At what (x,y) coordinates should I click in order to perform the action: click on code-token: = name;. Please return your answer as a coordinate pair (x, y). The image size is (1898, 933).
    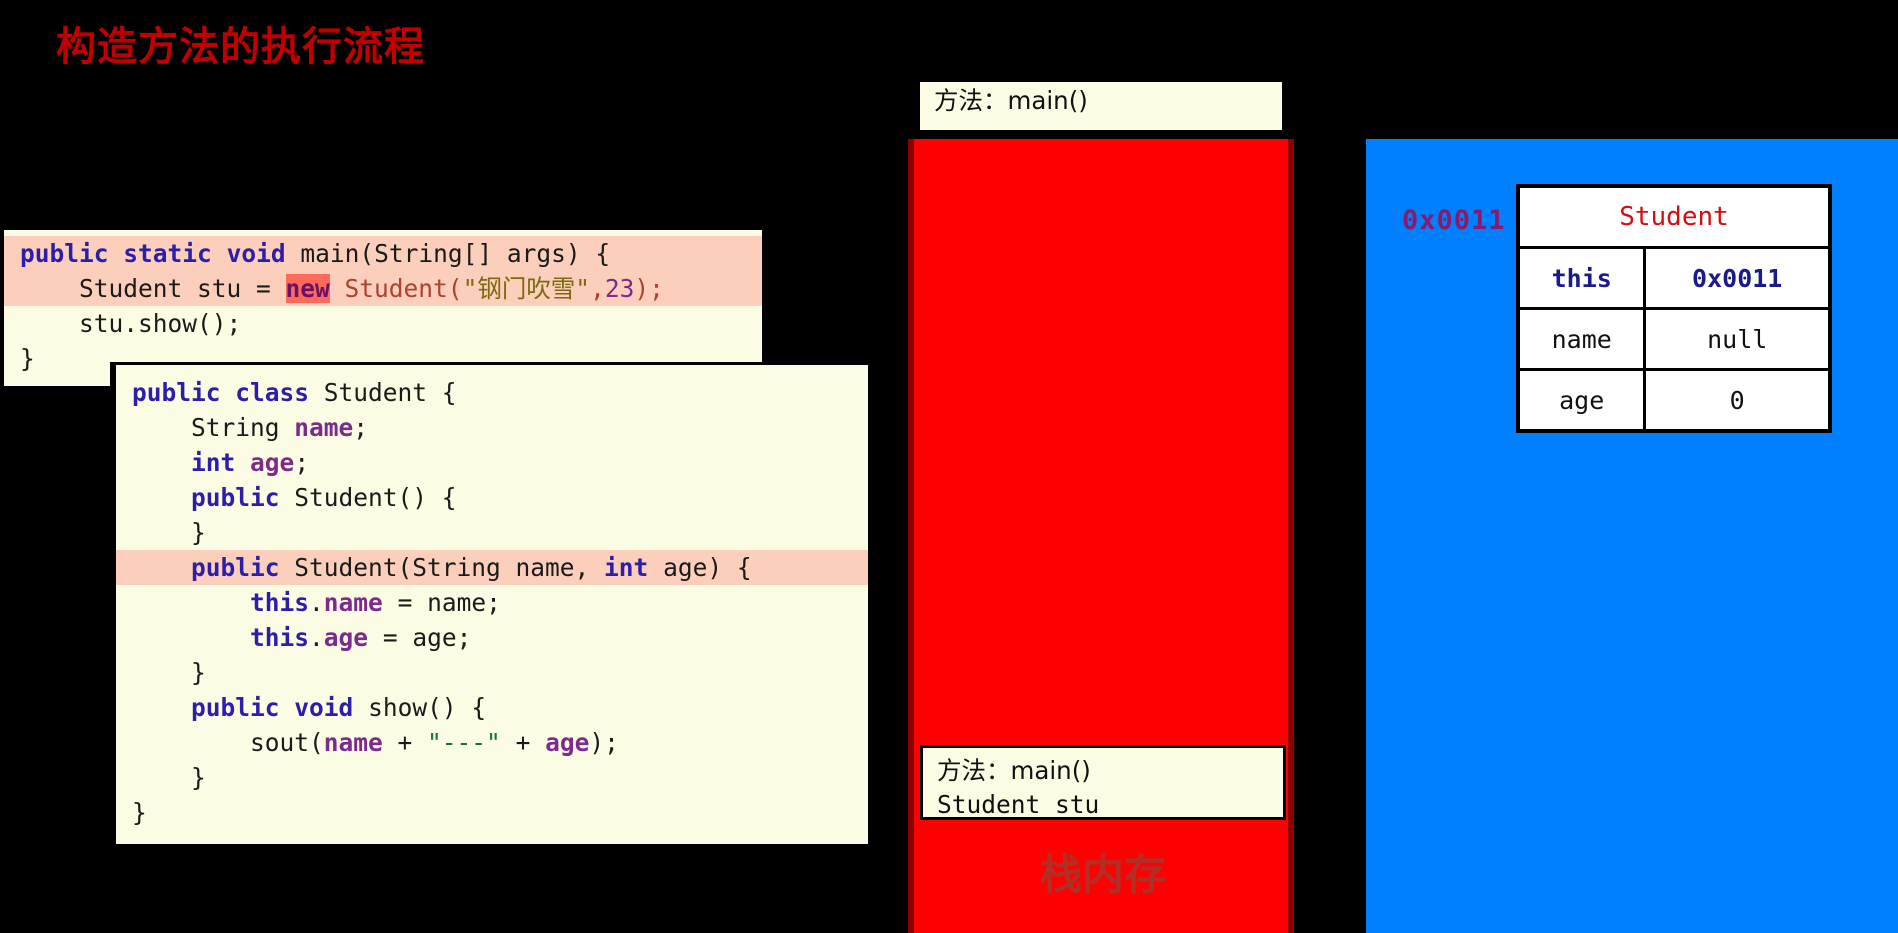
    Looking at the image, I should click on (441, 602).